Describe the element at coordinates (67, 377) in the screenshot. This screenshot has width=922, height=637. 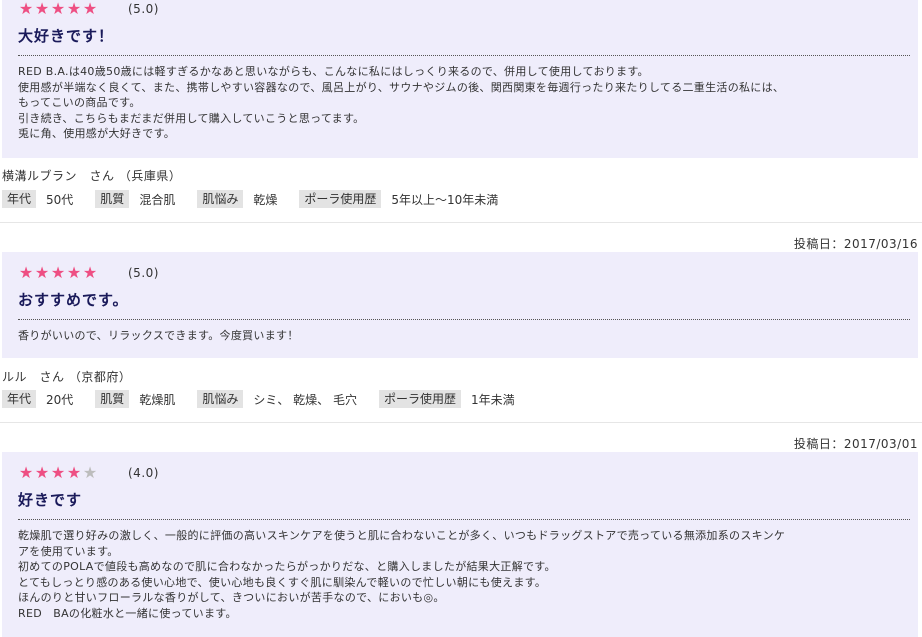
I see `reviewer-name: ルル さん （京都府）` at that location.